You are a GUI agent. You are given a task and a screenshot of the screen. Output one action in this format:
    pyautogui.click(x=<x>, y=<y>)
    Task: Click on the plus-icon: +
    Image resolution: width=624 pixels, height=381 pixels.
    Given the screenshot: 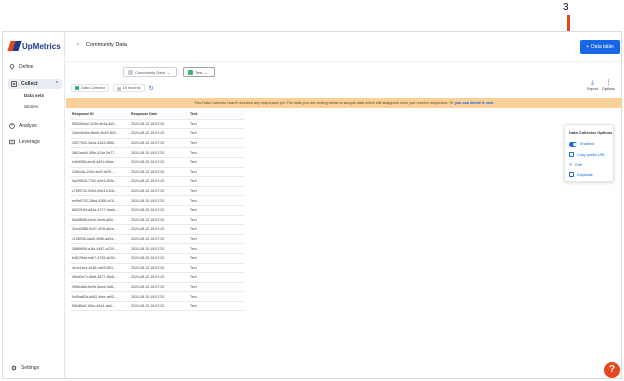 What is the action you would take?
    pyautogui.click(x=588, y=47)
    